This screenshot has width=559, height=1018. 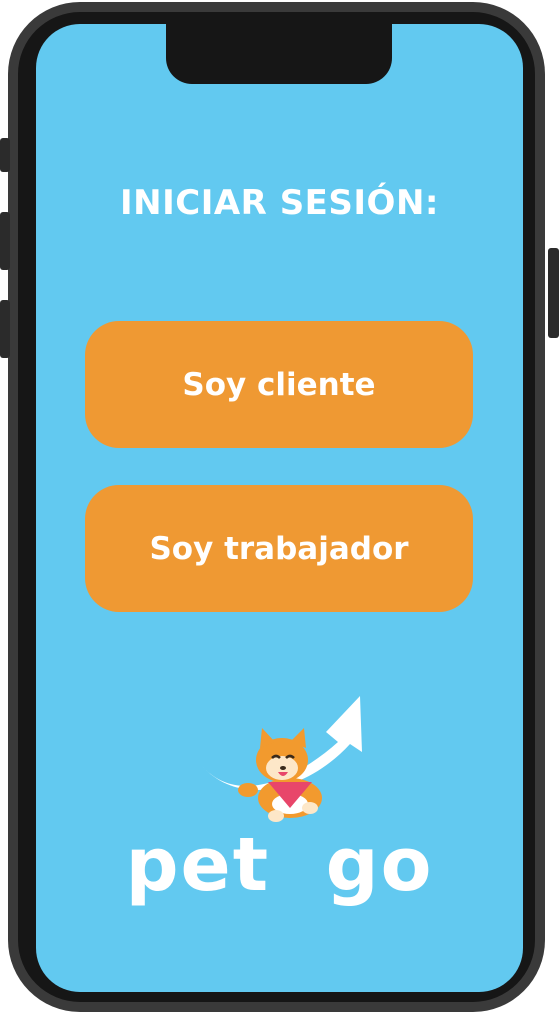 What do you see at coordinates (279, 865) in the screenshot?
I see `brand-logo-text: pet go` at bounding box center [279, 865].